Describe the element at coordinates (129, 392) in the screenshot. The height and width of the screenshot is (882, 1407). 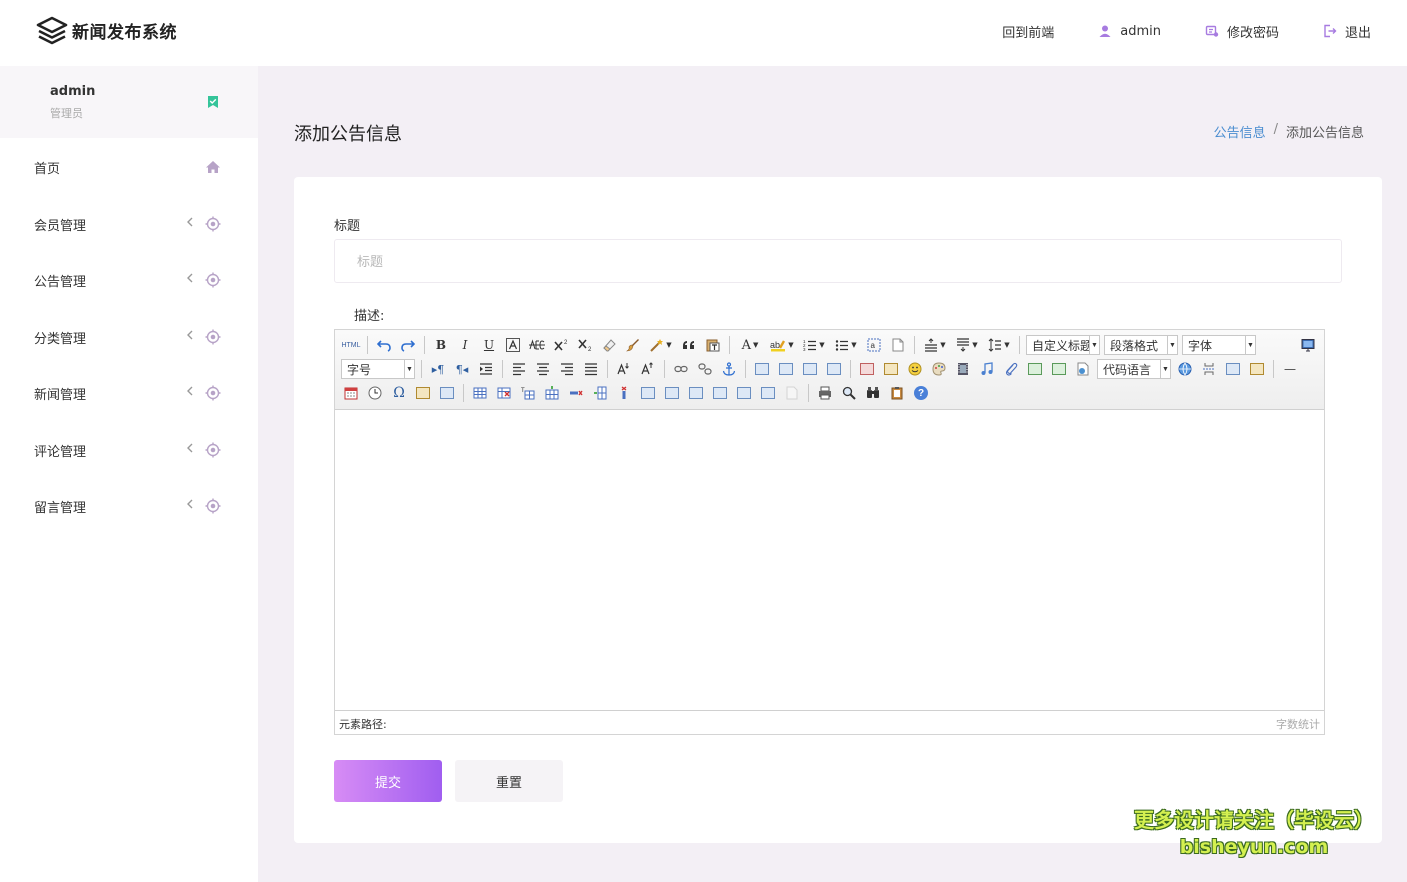
I see `sidebar-item-news: 新闻管理` at that location.